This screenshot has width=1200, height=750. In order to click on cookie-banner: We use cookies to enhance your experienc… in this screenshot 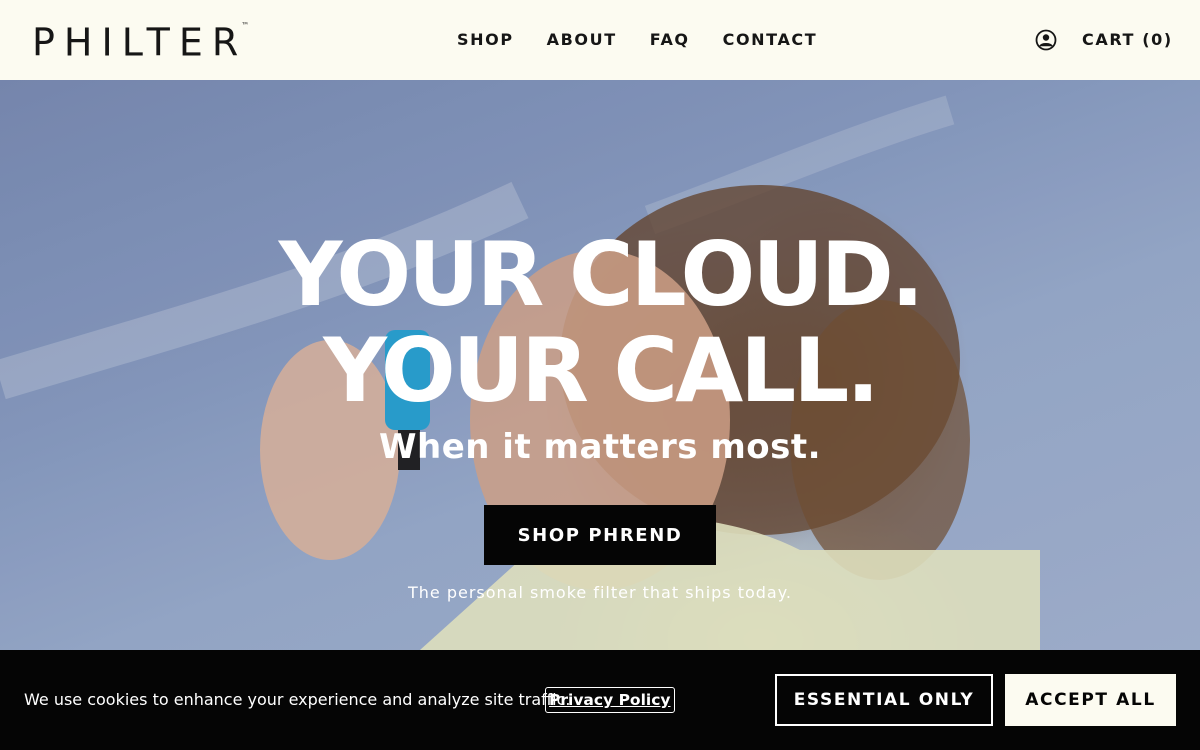, I will do `click(600, 700)`.